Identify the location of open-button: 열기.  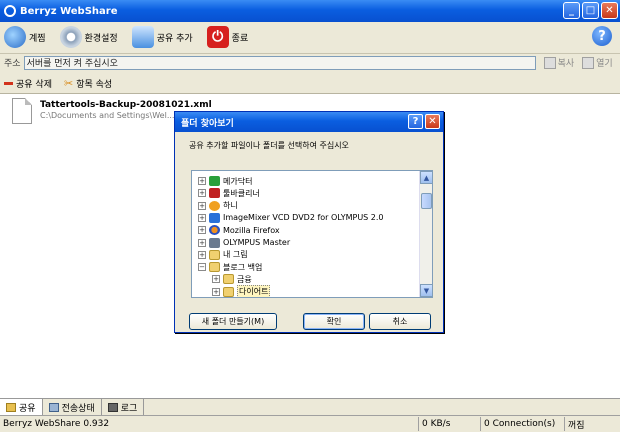
(597, 62).